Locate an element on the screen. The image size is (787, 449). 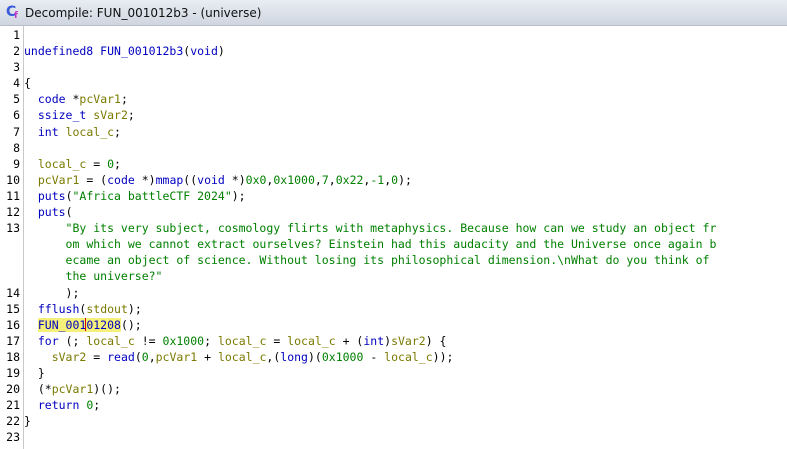
code-line: 8 is located at coordinates (393, 148).